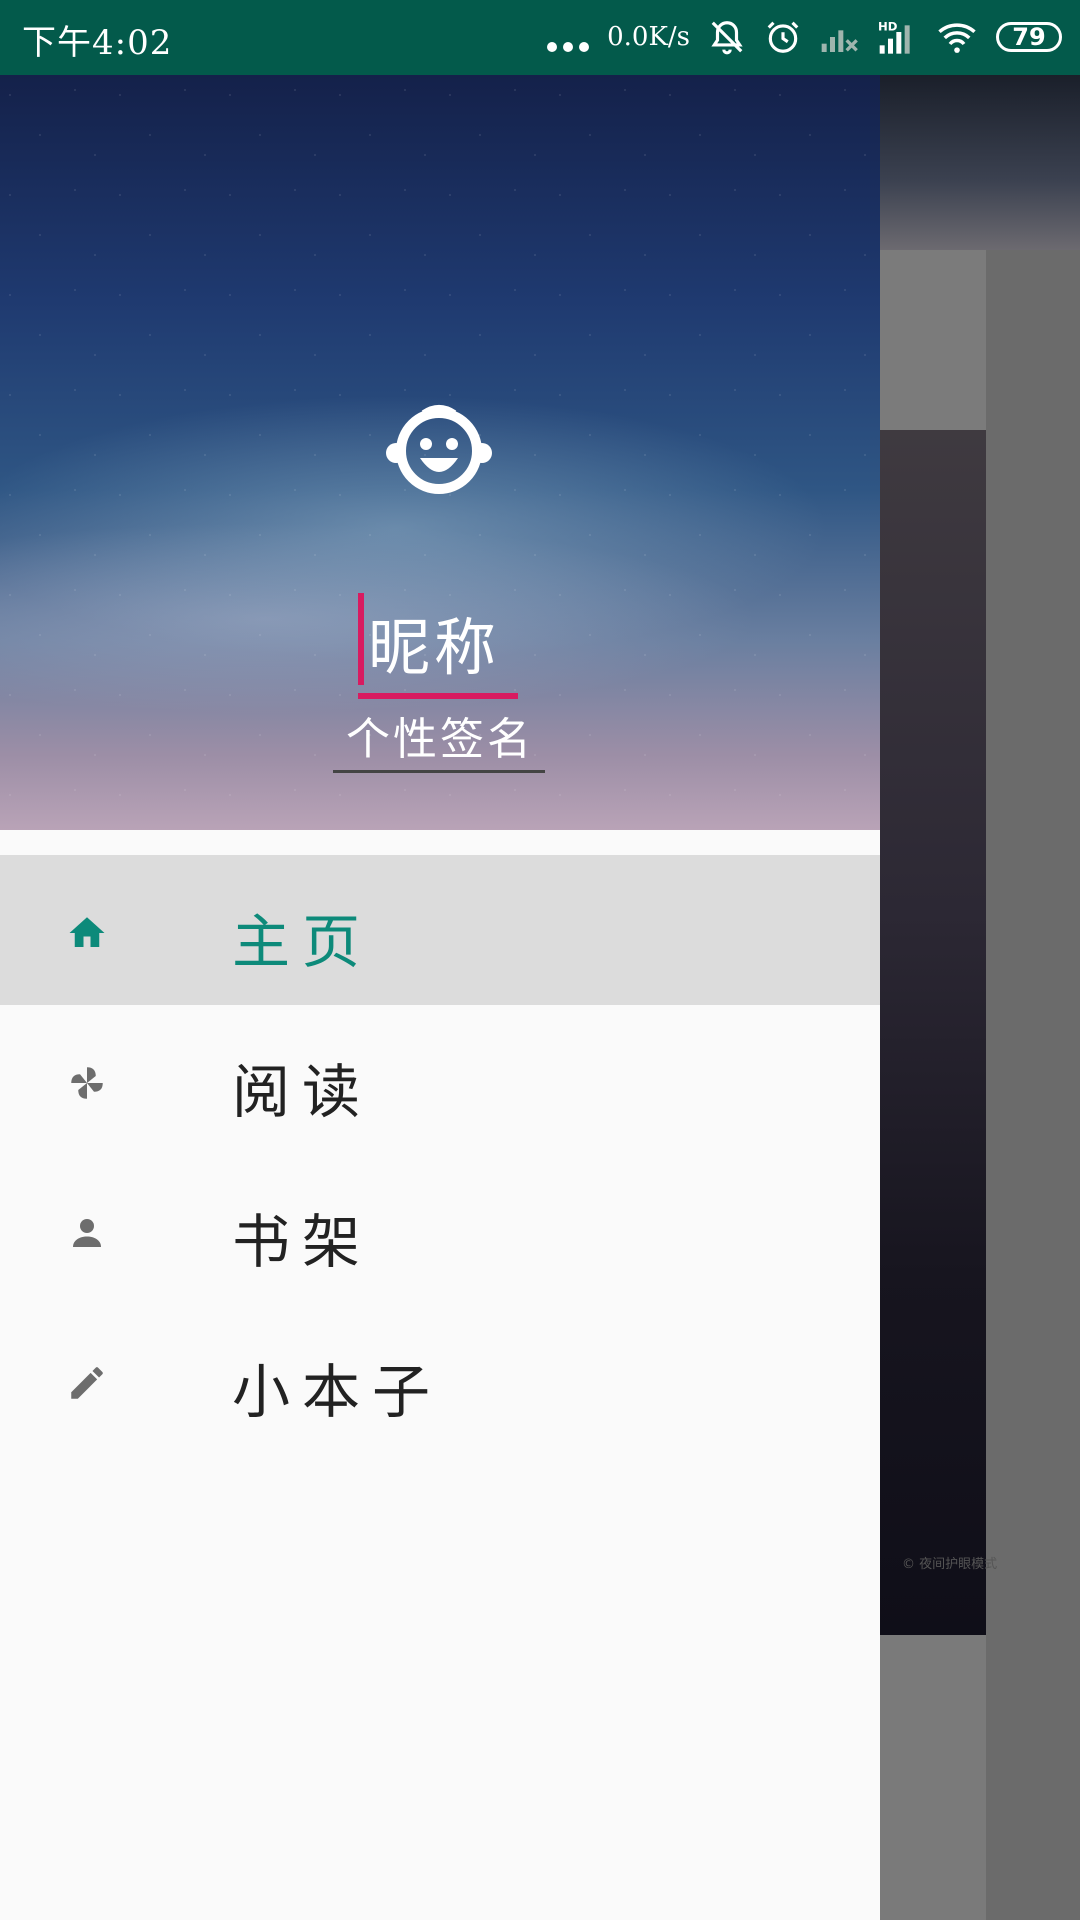 The width and height of the screenshot is (1080, 1920). I want to click on status-time: 下午4:02, so click(97, 43).